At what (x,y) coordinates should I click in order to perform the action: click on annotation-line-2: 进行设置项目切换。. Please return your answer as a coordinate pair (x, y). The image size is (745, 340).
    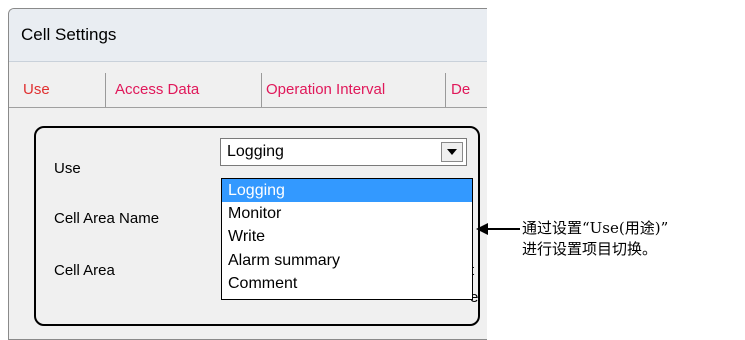
    Looking at the image, I should click on (590, 249).